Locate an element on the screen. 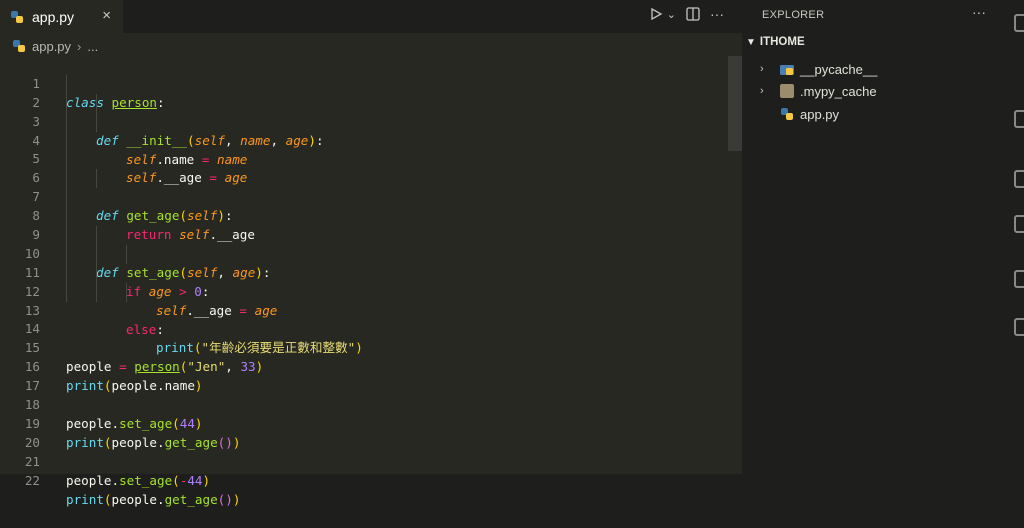 The width and height of the screenshot is (1024, 528). debug-icon is located at coordinates (1019, 179).